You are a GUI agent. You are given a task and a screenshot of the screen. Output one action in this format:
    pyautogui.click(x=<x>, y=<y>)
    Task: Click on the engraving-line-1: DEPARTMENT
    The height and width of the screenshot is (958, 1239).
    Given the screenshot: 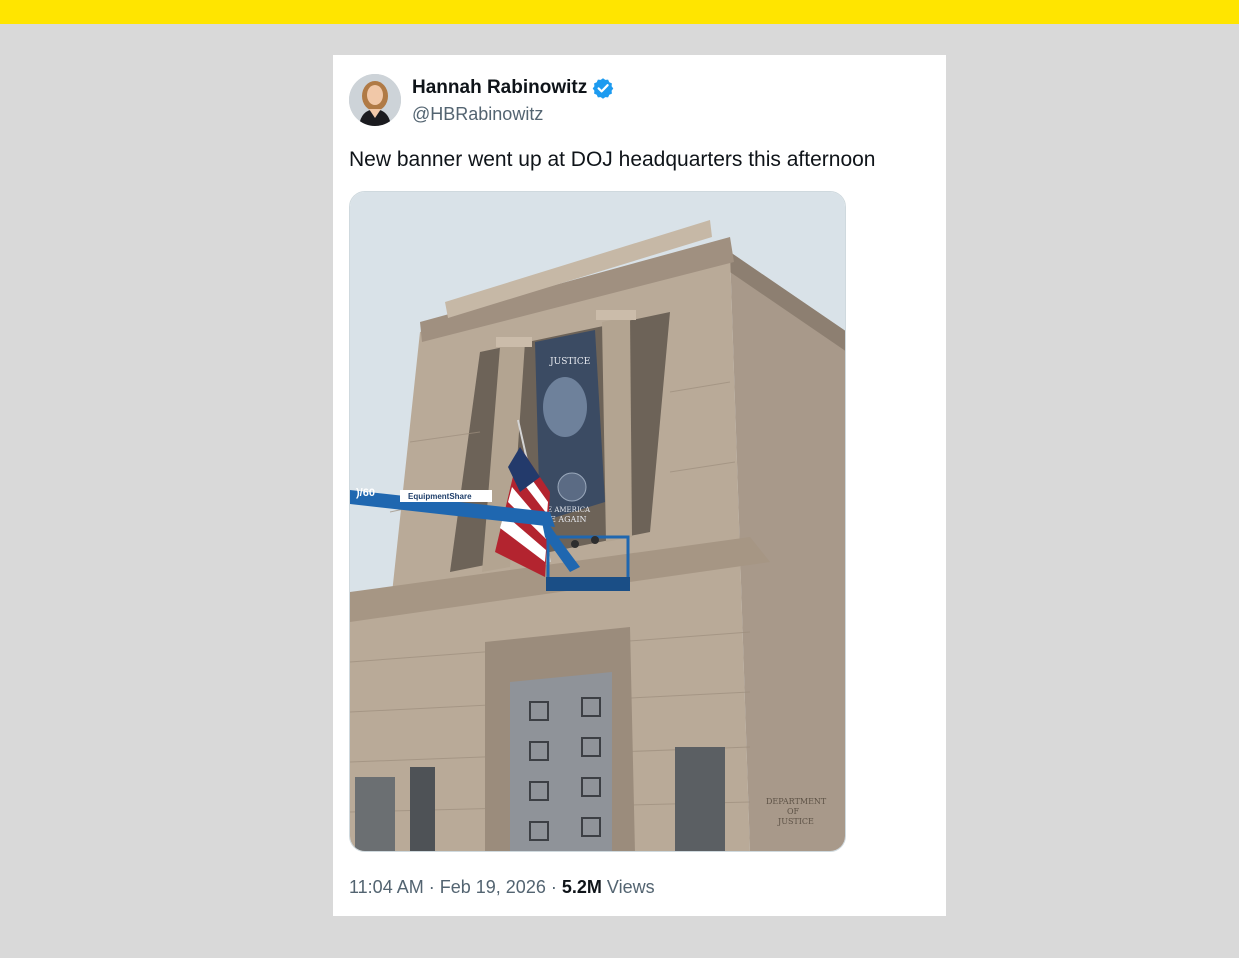 What is the action you would take?
    pyautogui.click(x=796, y=801)
    